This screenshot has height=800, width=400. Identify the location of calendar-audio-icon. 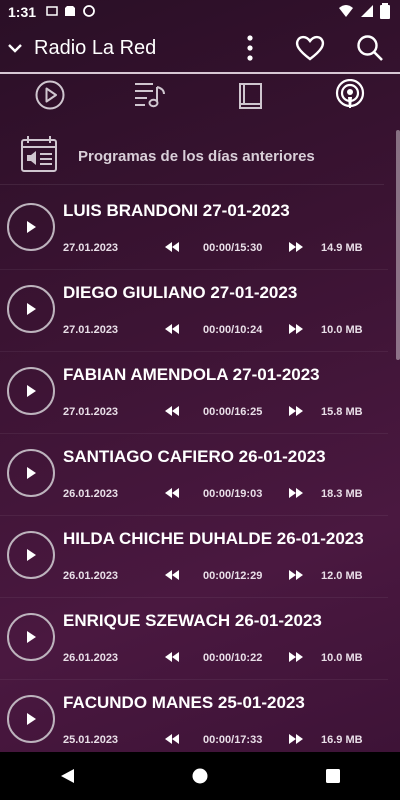
(40, 156).